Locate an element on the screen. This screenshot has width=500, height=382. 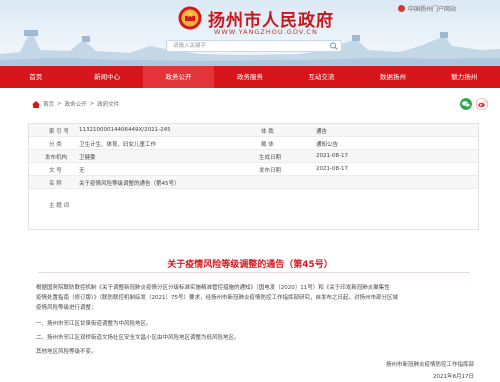
created-label: 生成日期 is located at coordinates (270, 158).